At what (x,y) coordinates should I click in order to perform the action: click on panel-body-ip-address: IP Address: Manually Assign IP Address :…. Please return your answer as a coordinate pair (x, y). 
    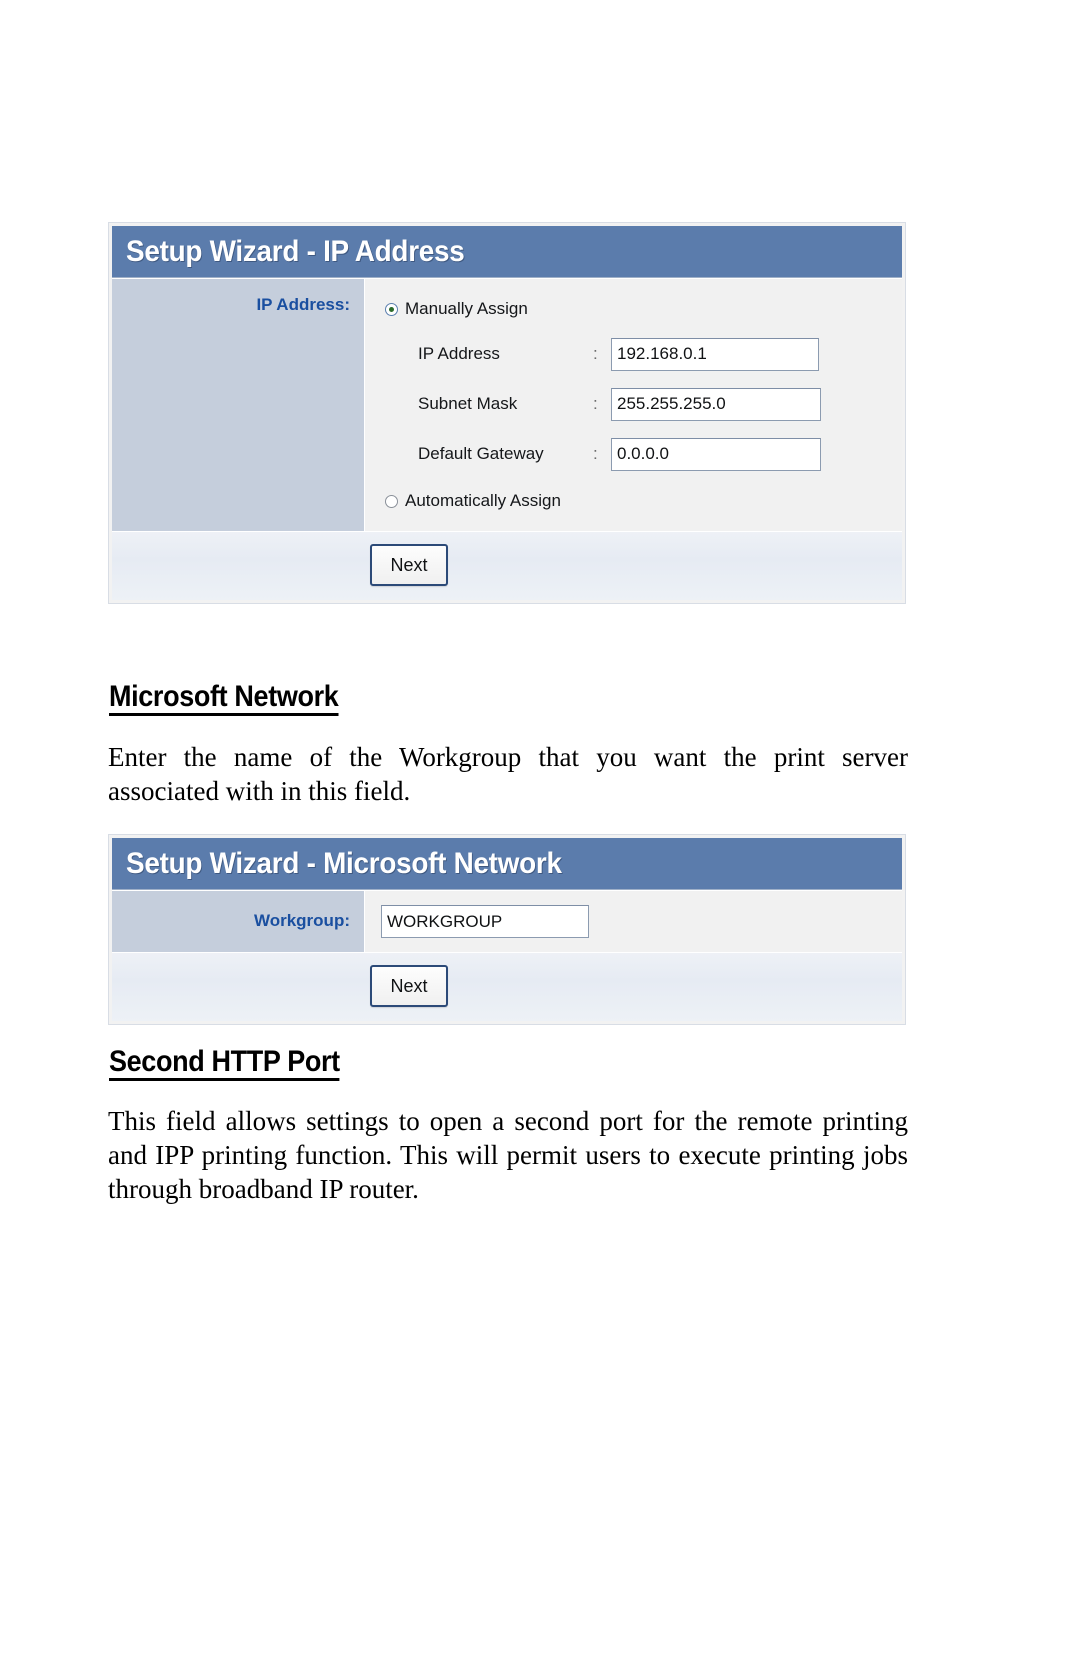
    Looking at the image, I should click on (507, 404).